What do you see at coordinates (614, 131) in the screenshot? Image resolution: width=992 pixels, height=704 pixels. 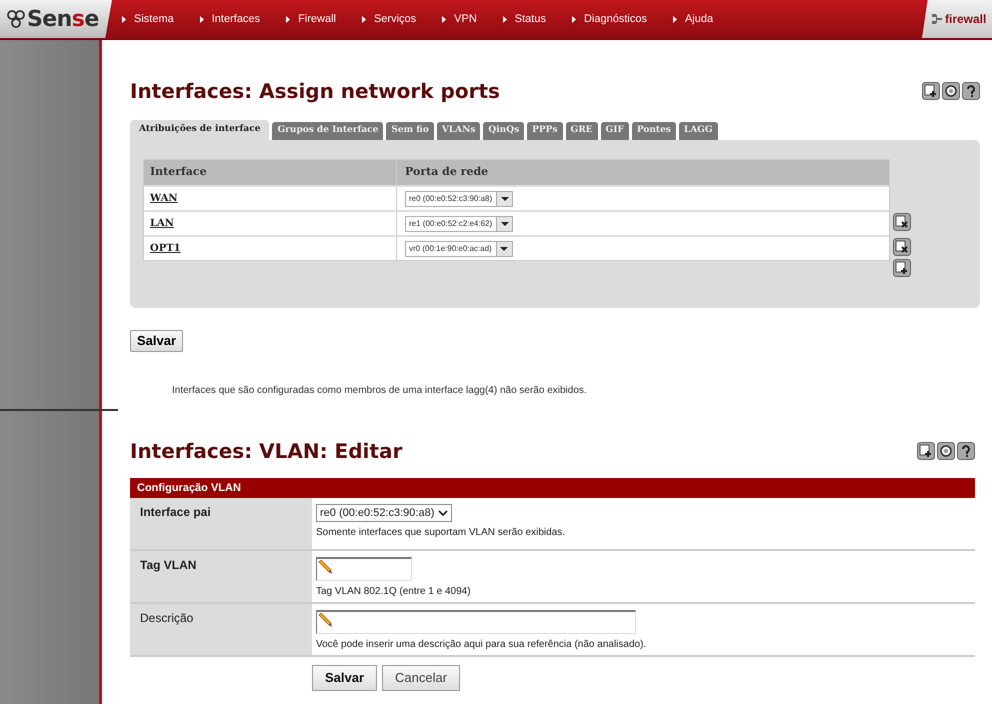 I see `tab: GIF` at bounding box center [614, 131].